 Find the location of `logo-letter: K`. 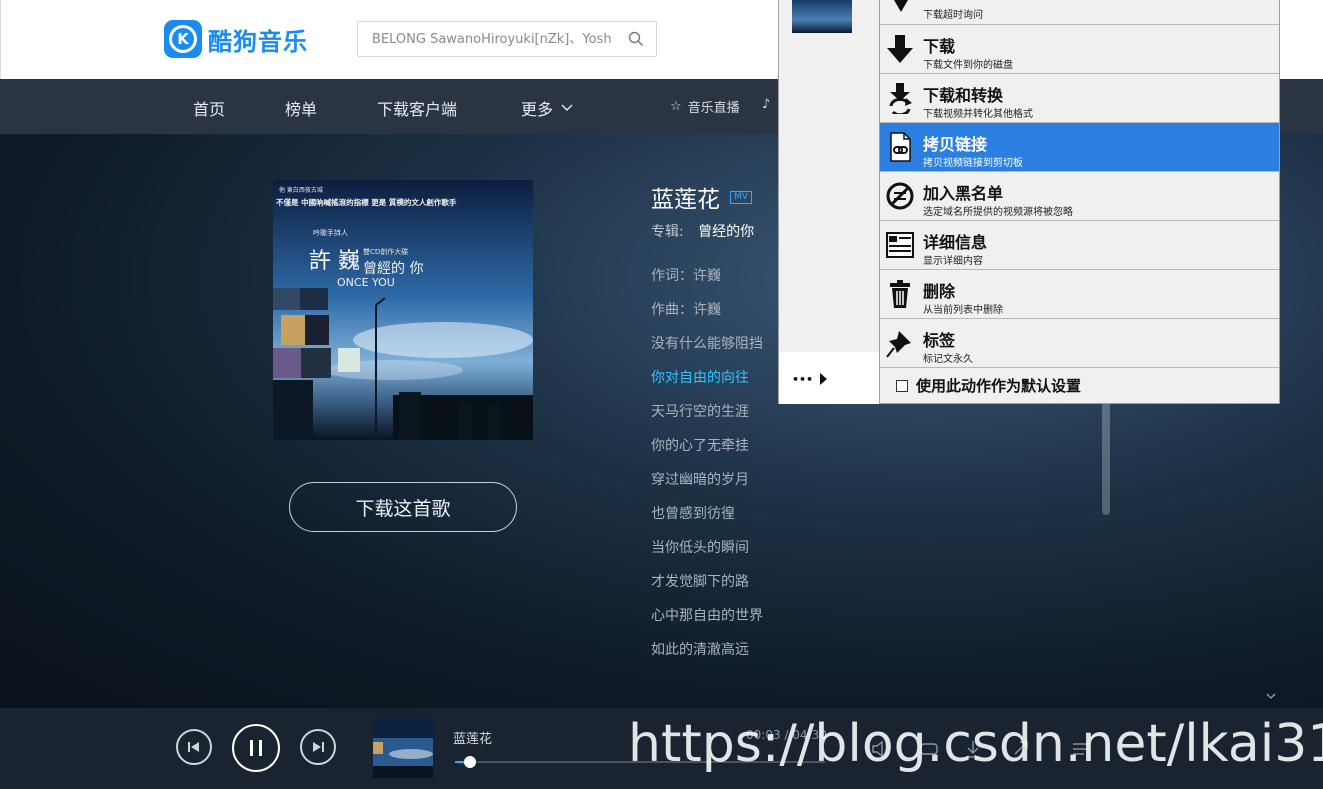

logo-letter: K is located at coordinates (183, 39).